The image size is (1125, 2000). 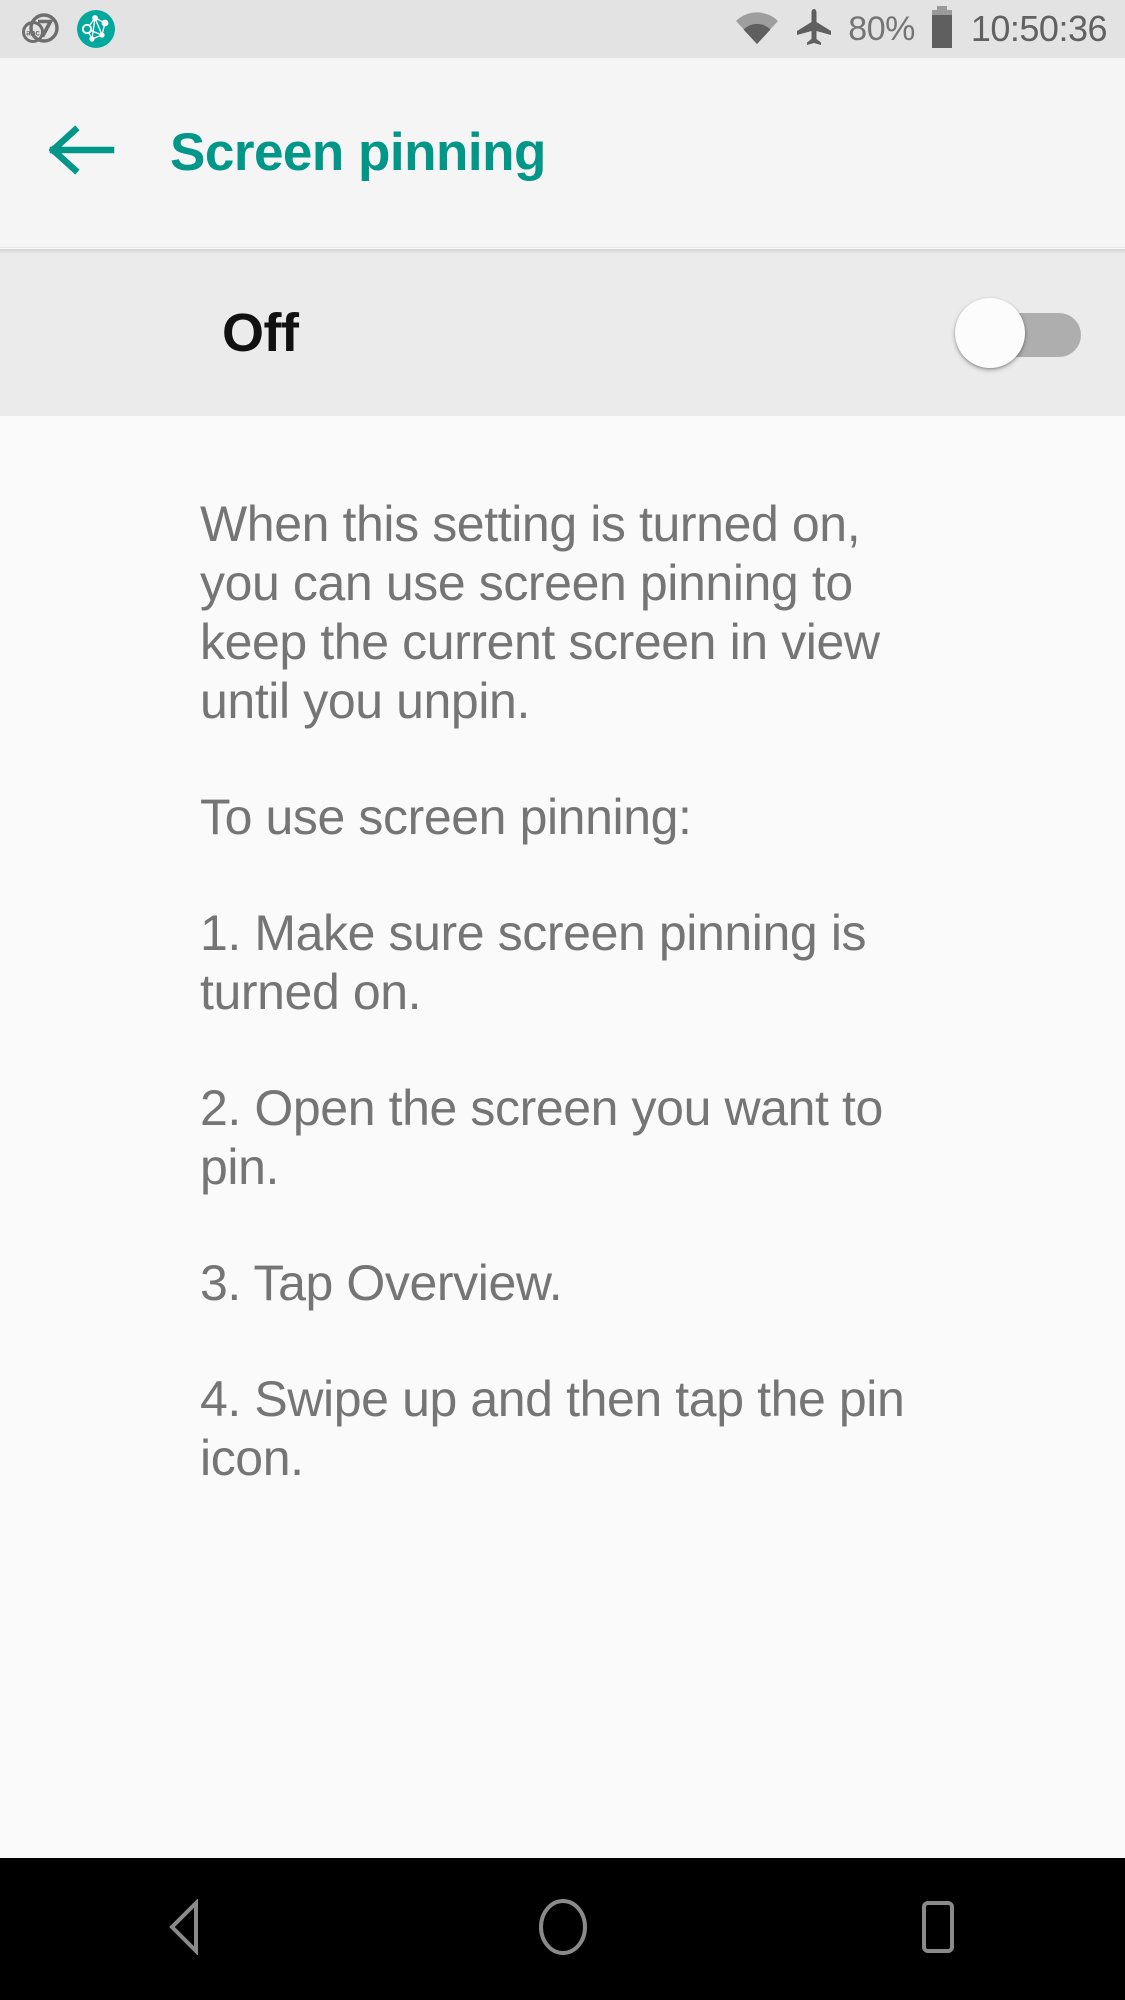 What do you see at coordinates (562, 332) in the screenshot?
I see `screen-pinning-toggle-row: Off` at bounding box center [562, 332].